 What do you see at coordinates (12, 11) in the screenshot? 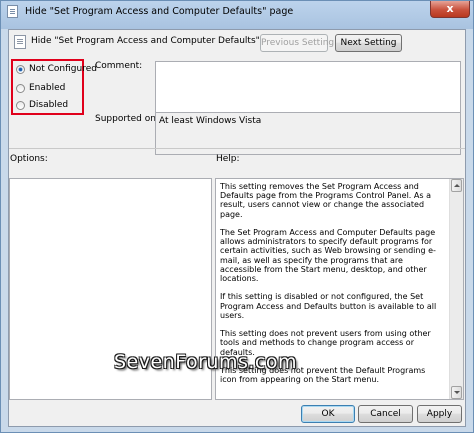
I see `policy-document-icon` at bounding box center [12, 11].